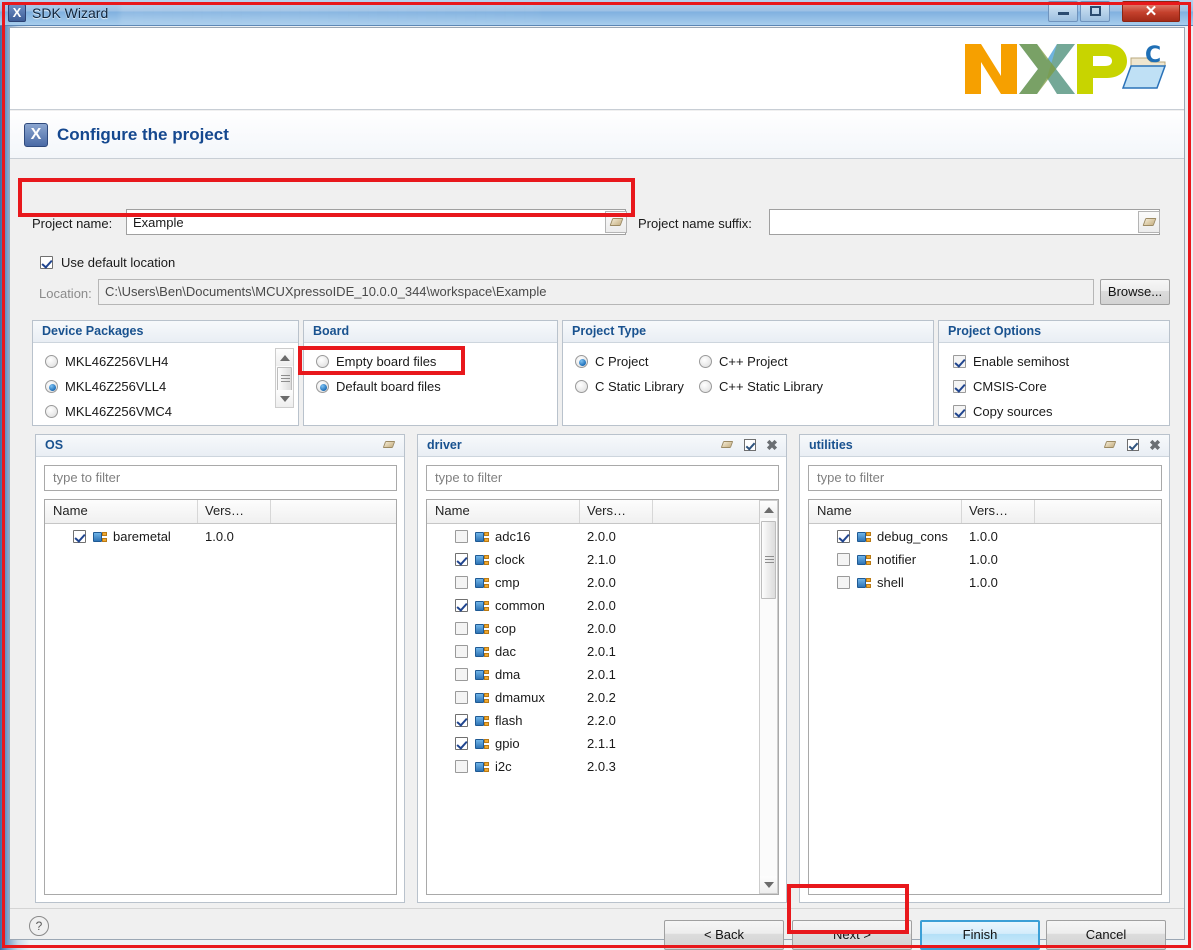 The width and height of the screenshot is (1193, 950). Describe the element at coordinates (220, 478) in the screenshot. I see `os-filter-input: type to filter` at that location.